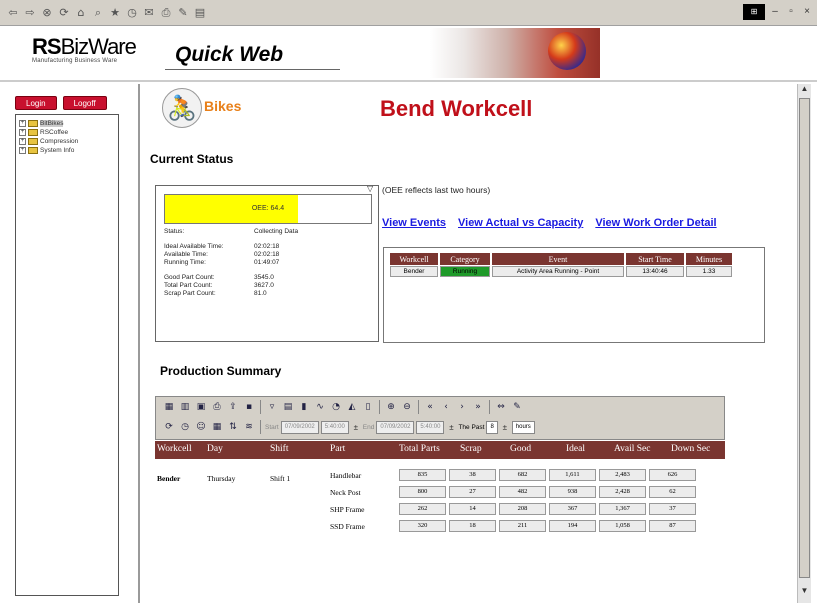  I want to click on tree-item-compression: + Compression, so click(67, 141).